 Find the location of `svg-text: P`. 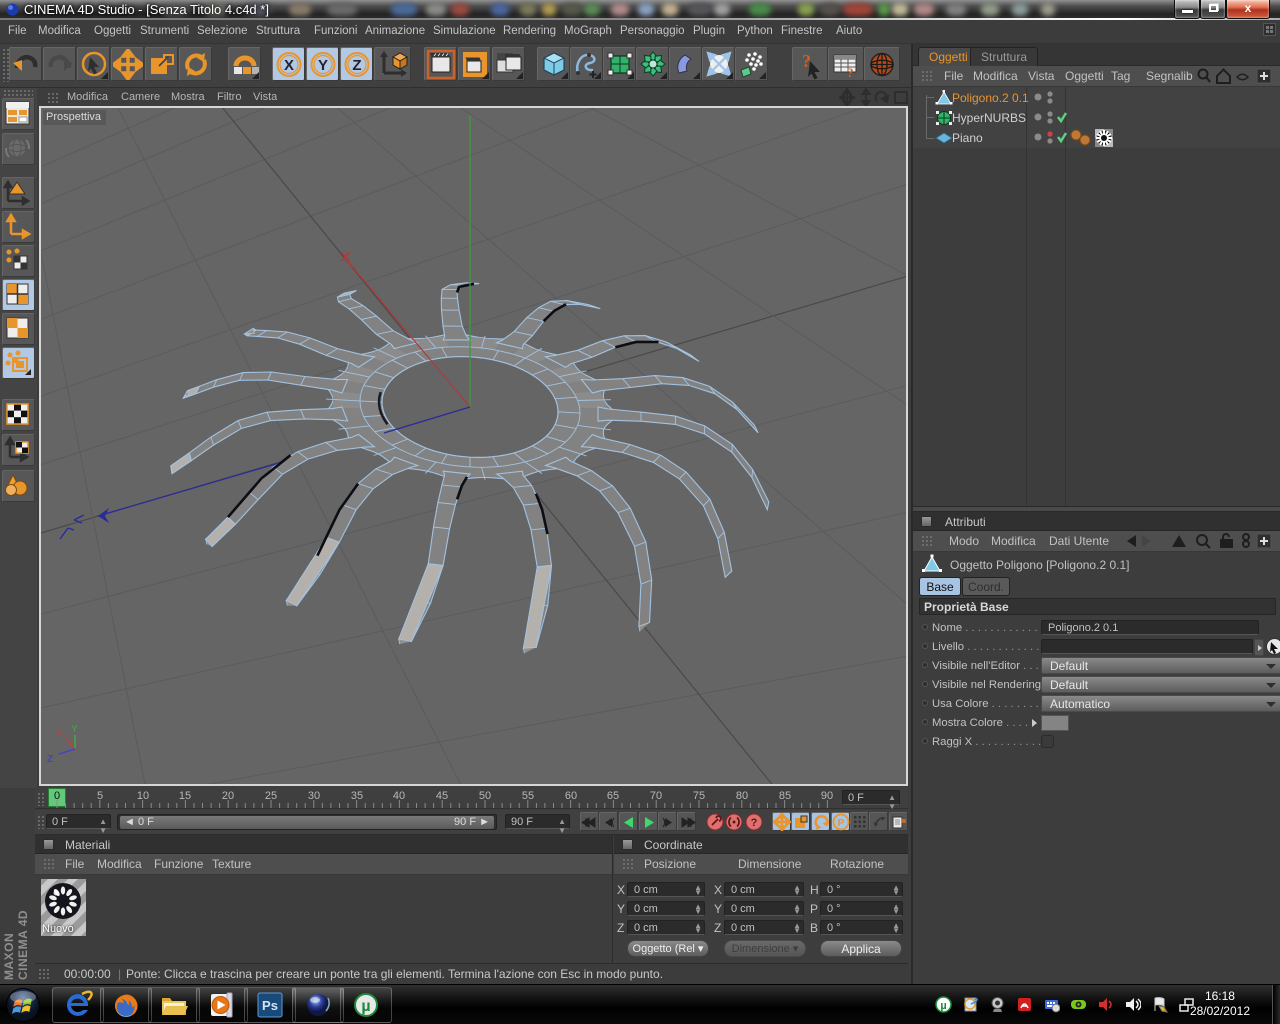

svg-text: P is located at coordinates (841, 823).